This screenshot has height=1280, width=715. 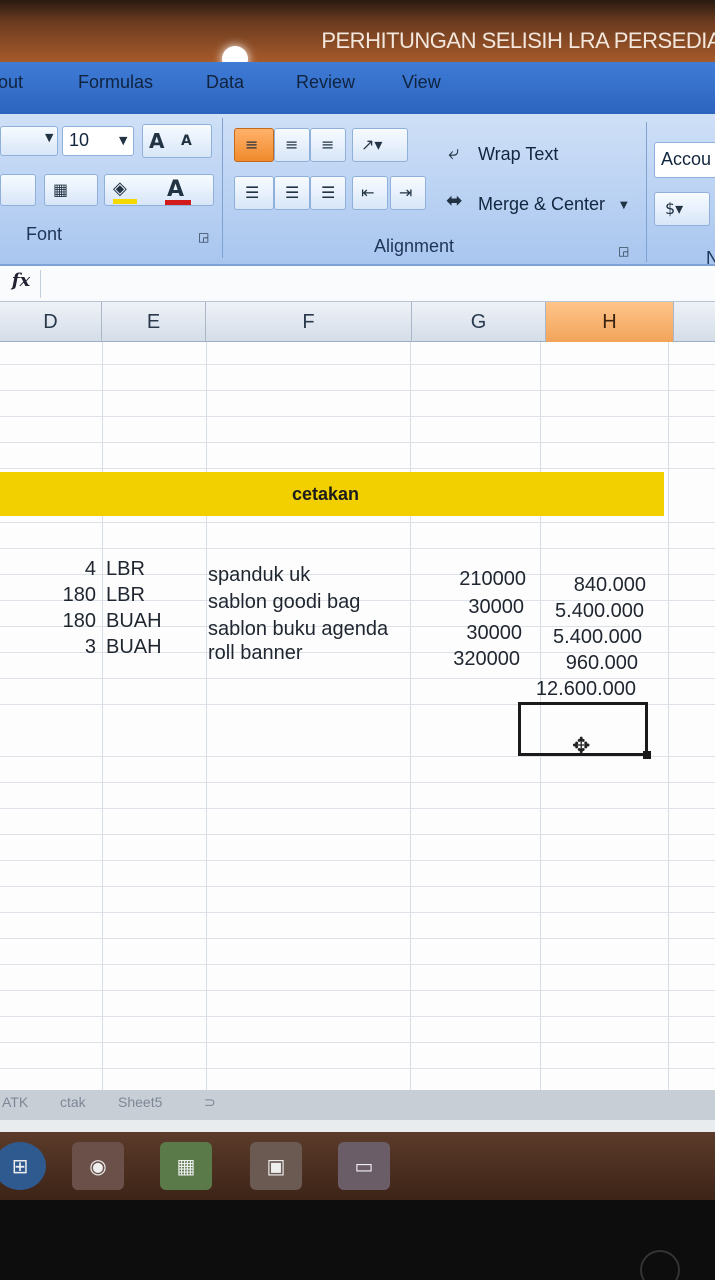 What do you see at coordinates (259, 575) in the screenshot?
I see `item-cell: spanduk uk` at bounding box center [259, 575].